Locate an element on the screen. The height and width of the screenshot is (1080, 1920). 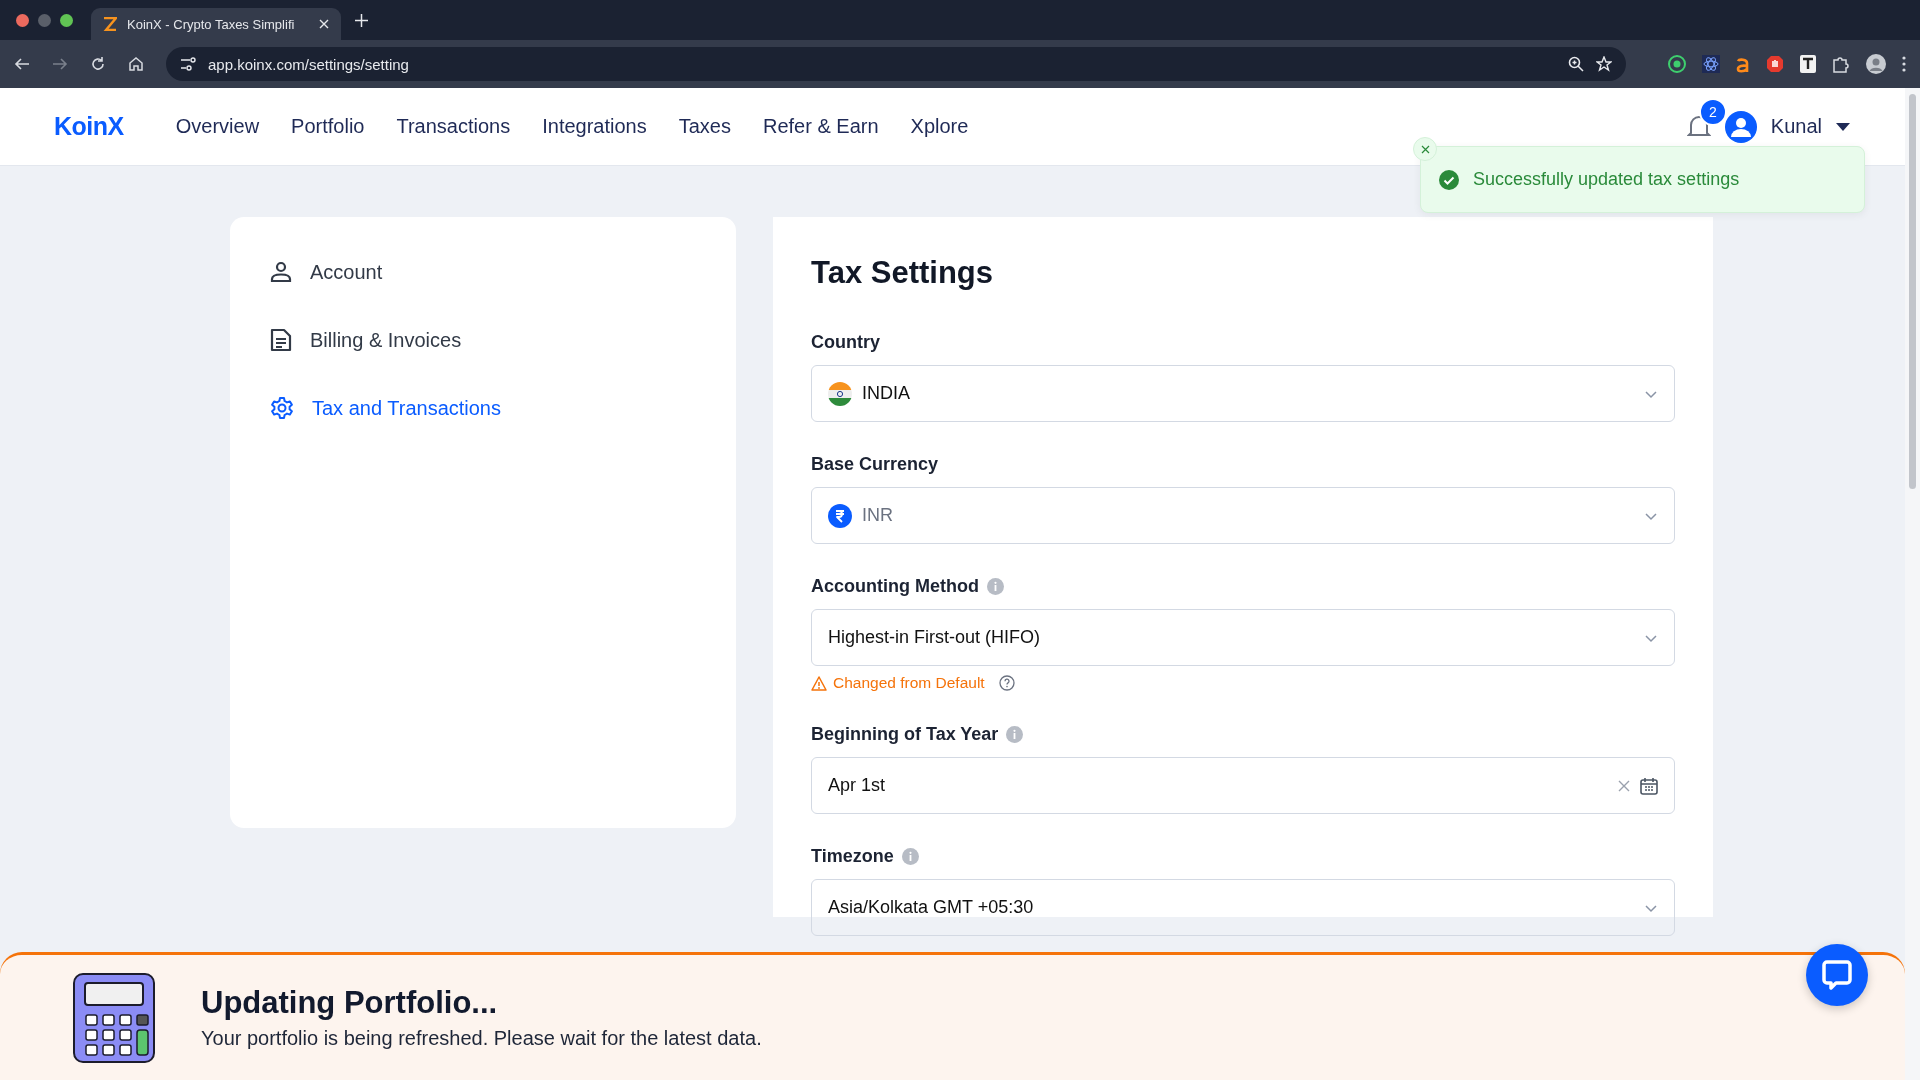
home-icon is located at coordinates (136, 64).